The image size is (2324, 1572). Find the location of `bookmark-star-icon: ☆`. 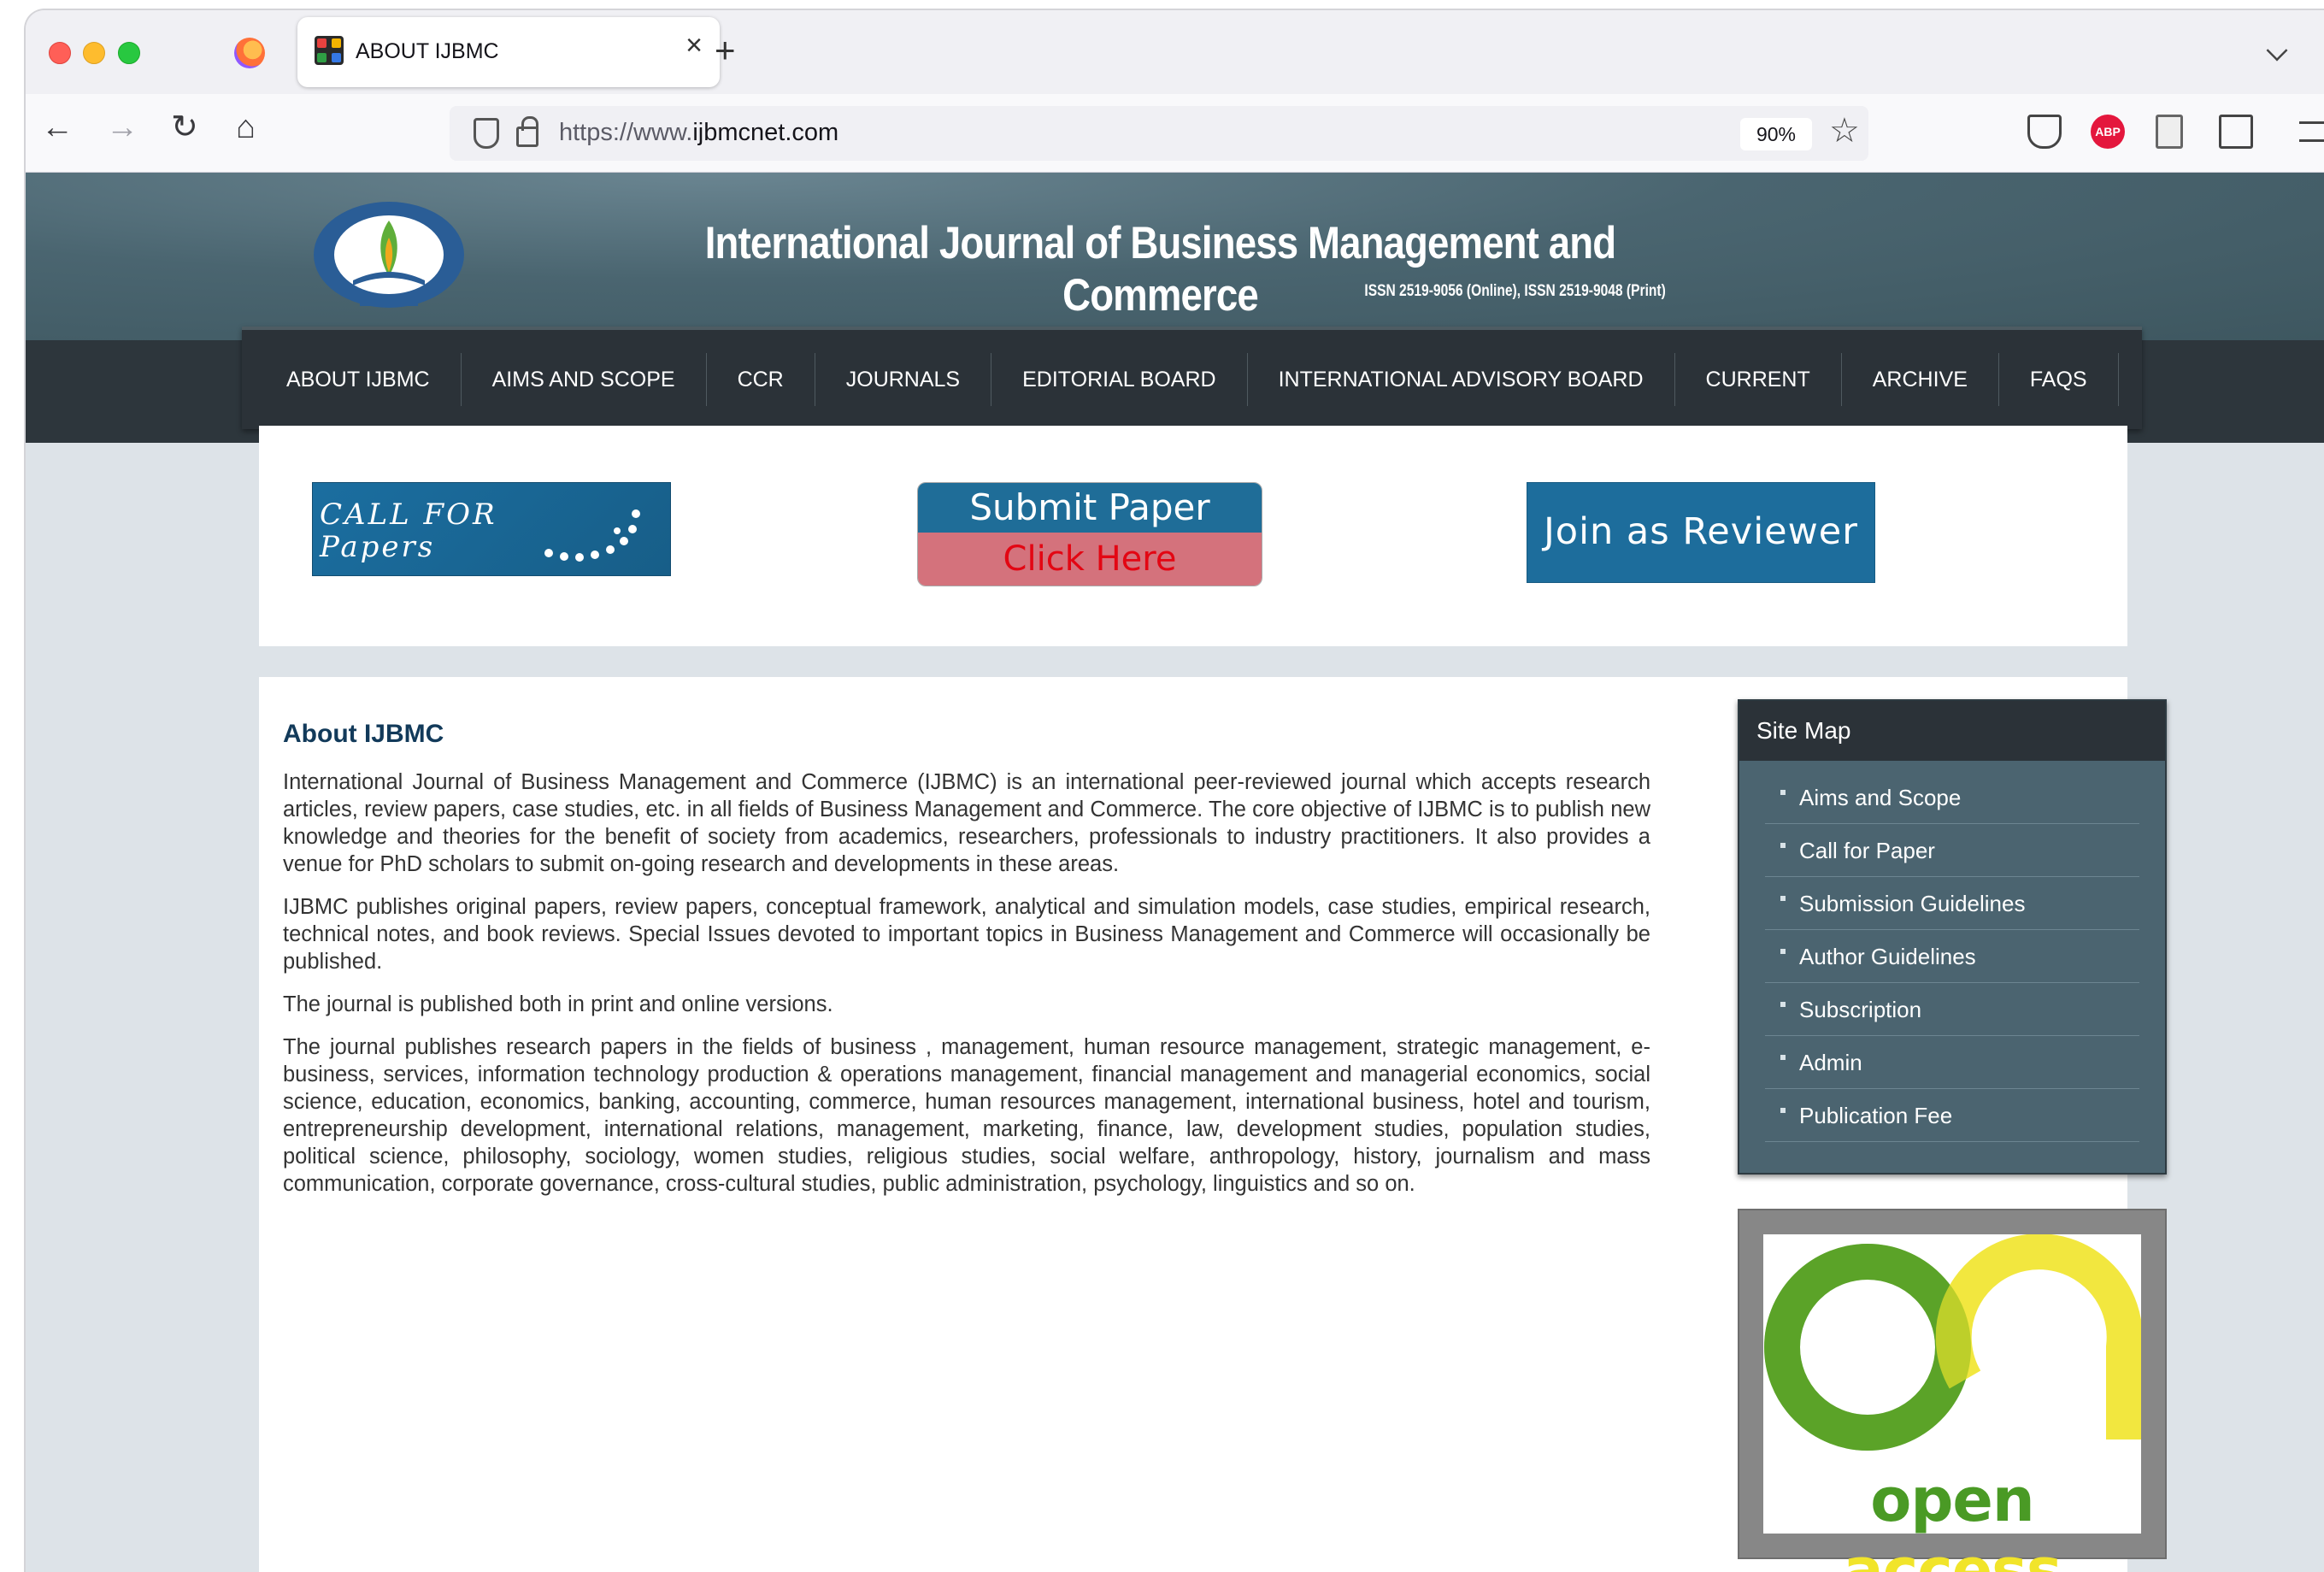

bookmark-star-icon: ☆ is located at coordinates (1845, 130).